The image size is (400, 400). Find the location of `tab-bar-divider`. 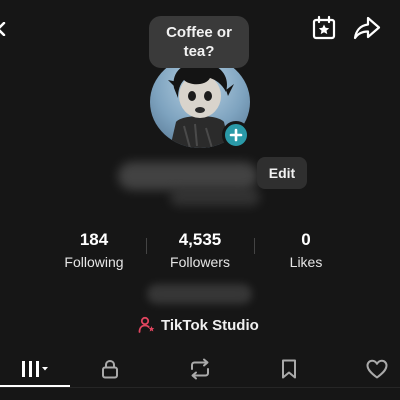

tab-bar-divider is located at coordinates (200, 387).